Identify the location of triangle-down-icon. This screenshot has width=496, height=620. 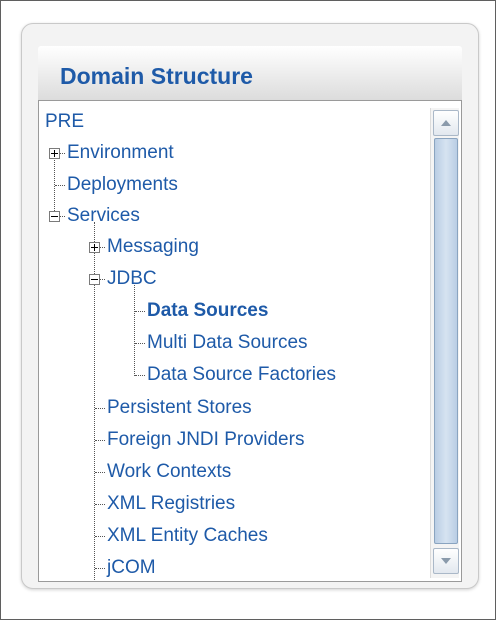
(446, 561).